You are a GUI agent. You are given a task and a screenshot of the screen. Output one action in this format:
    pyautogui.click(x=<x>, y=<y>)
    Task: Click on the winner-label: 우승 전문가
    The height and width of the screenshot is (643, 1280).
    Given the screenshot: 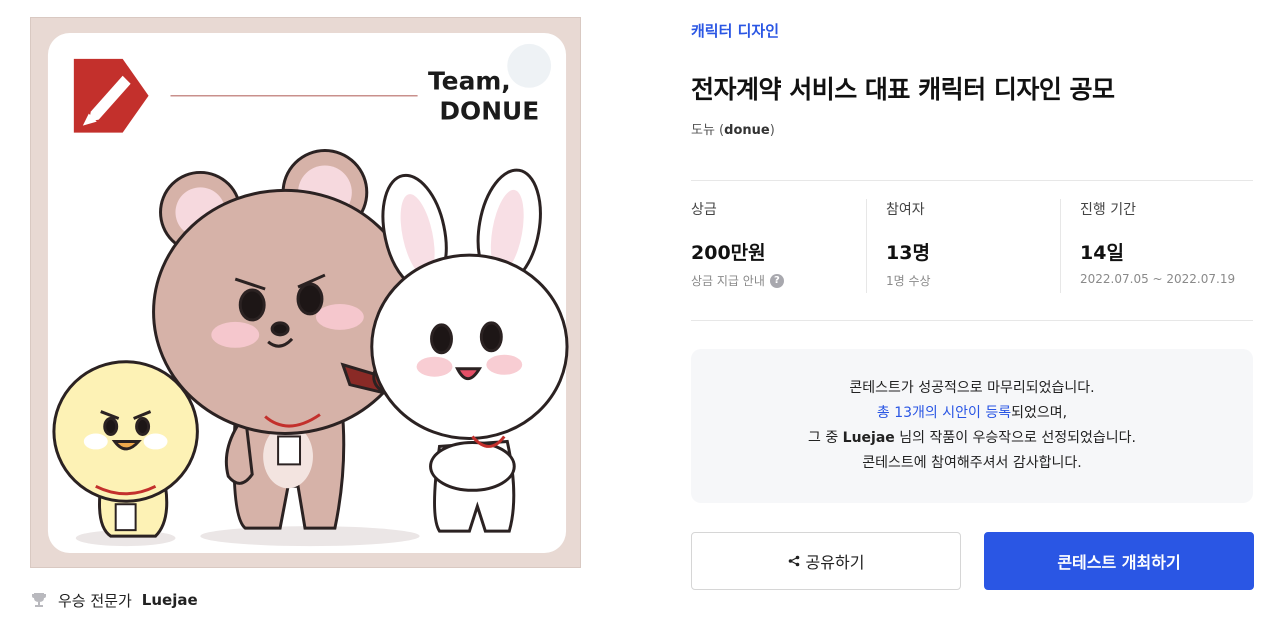 What is the action you would take?
    pyautogui.click(x=95, y=600)
    